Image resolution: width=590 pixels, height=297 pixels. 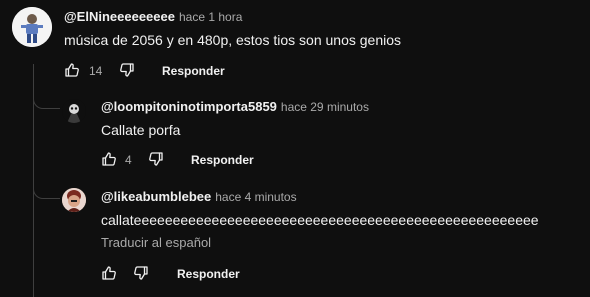 I want to click on comment-author: @loompitoninotimporta5859 hace 29 minutos, so click(x=235, y=106).